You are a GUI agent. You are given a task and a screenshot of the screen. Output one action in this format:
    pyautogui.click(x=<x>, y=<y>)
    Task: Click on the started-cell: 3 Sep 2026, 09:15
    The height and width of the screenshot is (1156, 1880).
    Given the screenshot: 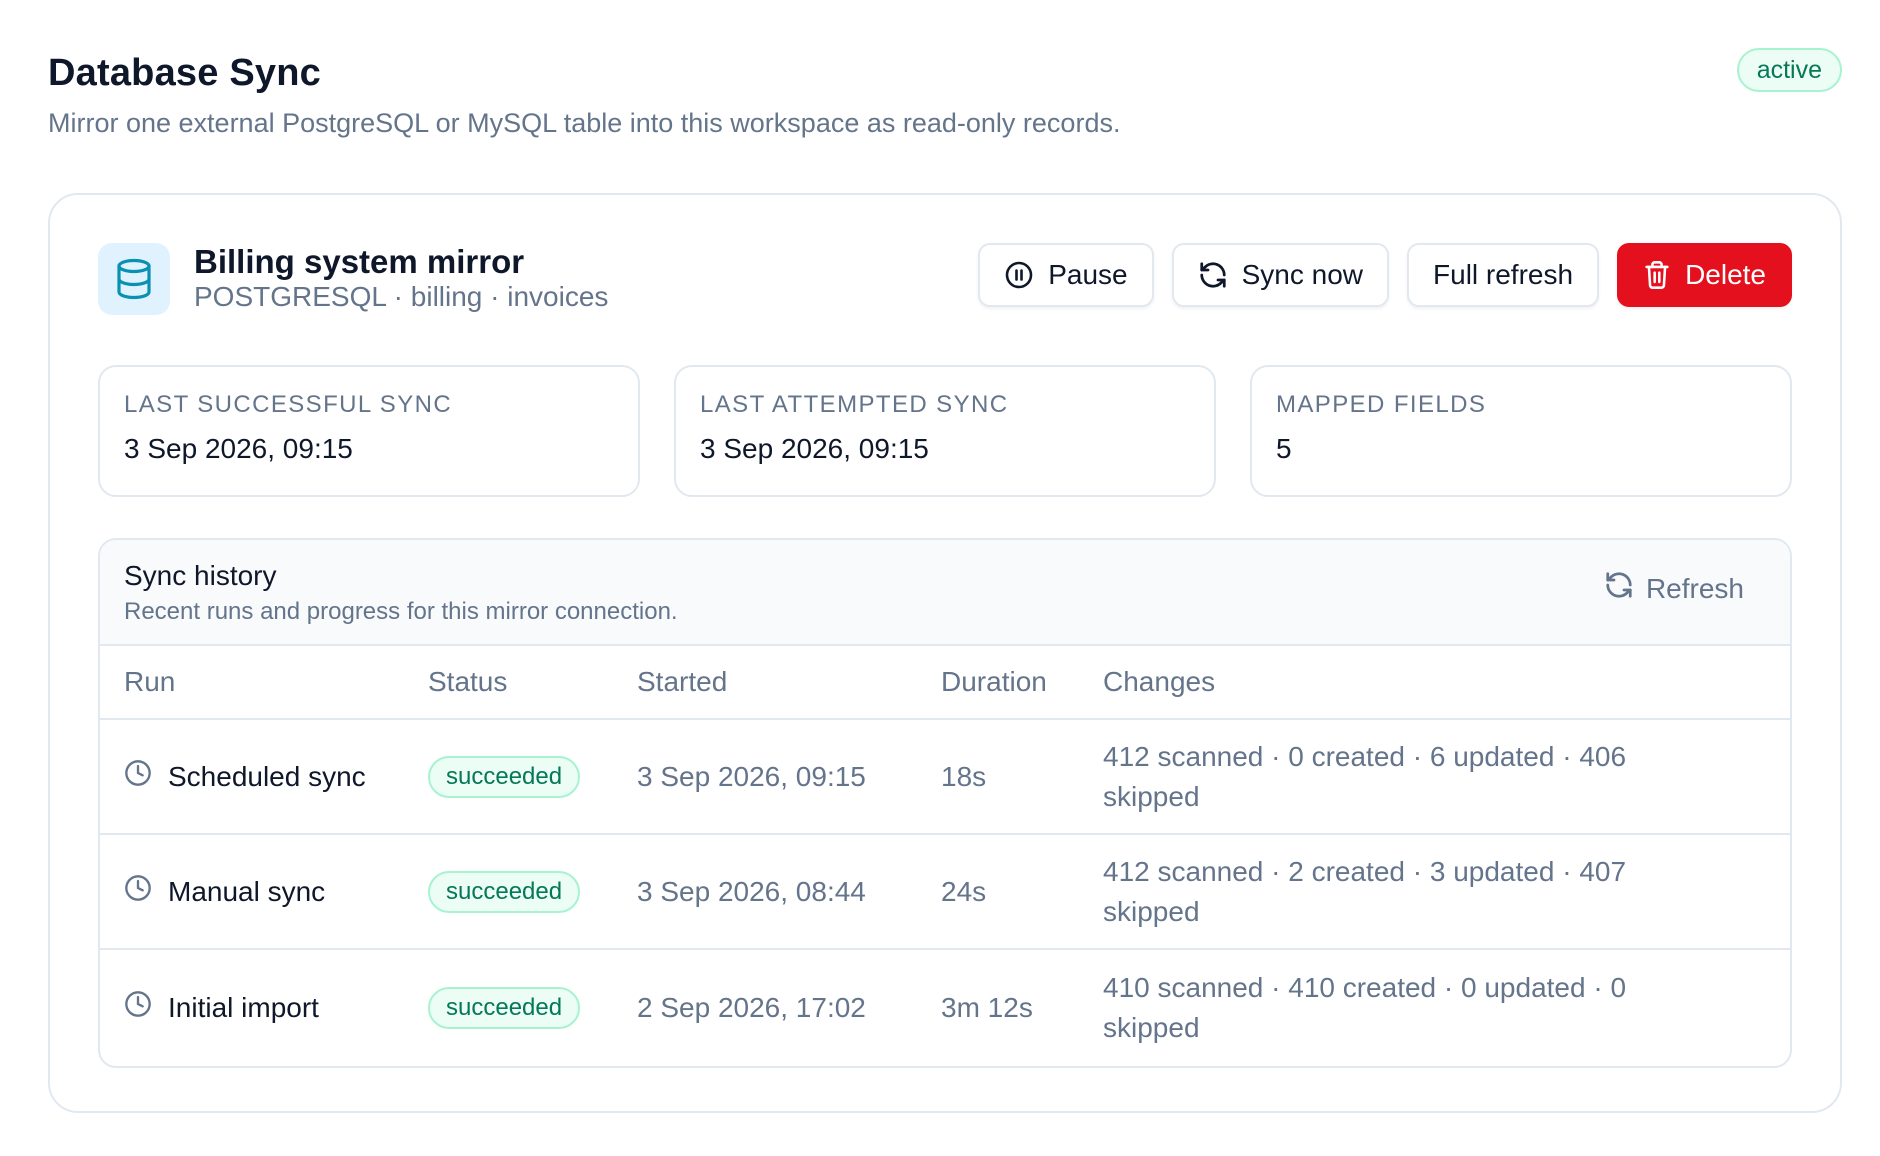 What is the action you would take?
    pyautogui.click(x=751, y=776)
    